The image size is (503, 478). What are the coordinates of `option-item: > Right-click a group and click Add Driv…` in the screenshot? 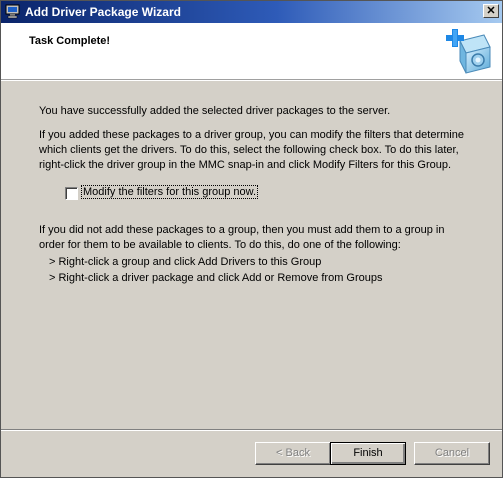 It's located at (185, 262).